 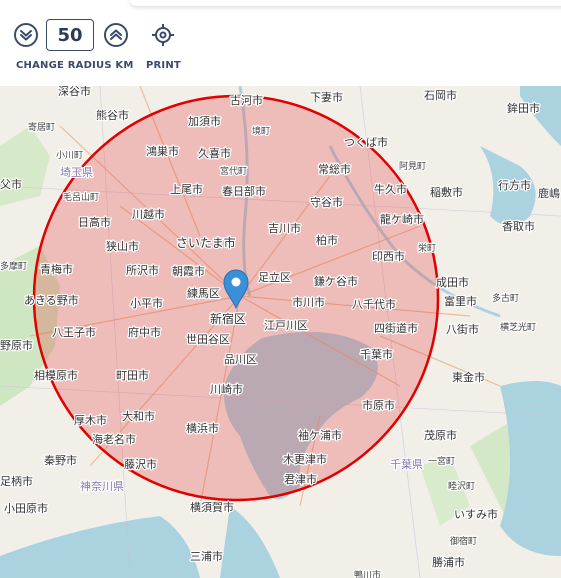 I want to click on map-label: 野原市, so click(x=16, y=345).